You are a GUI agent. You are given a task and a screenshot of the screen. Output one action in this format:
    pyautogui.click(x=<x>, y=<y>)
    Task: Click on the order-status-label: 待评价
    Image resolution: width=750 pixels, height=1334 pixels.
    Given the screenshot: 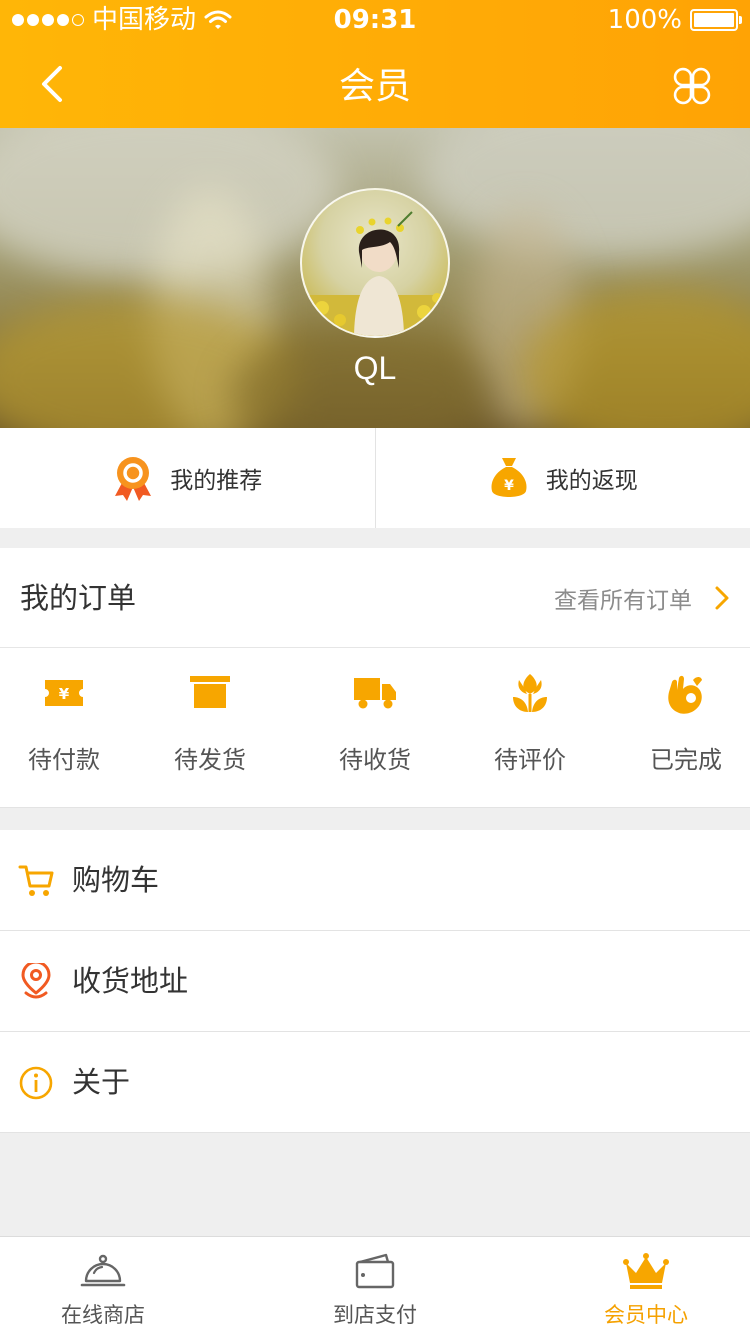 What is the action you would take?
    pyautogui.click(x=530, y=760)
    